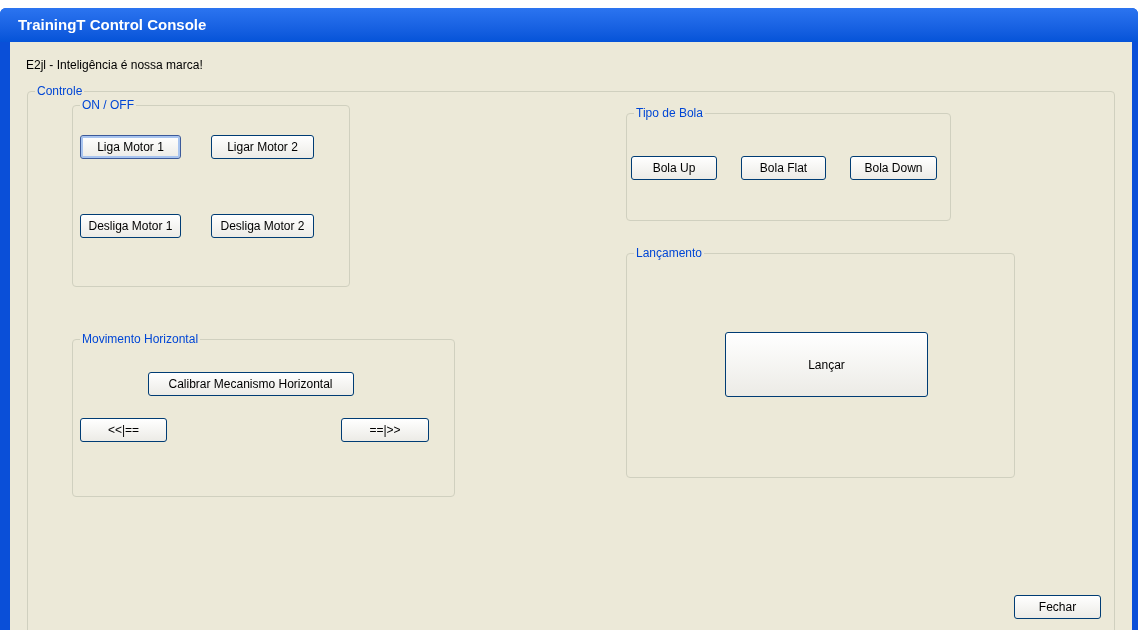 This screenshot has width=1138, height=630. What do you see at coordinates (1057, 607) in the screenshot?
I see `button: Fechar` at bounding box center [1057, 607].